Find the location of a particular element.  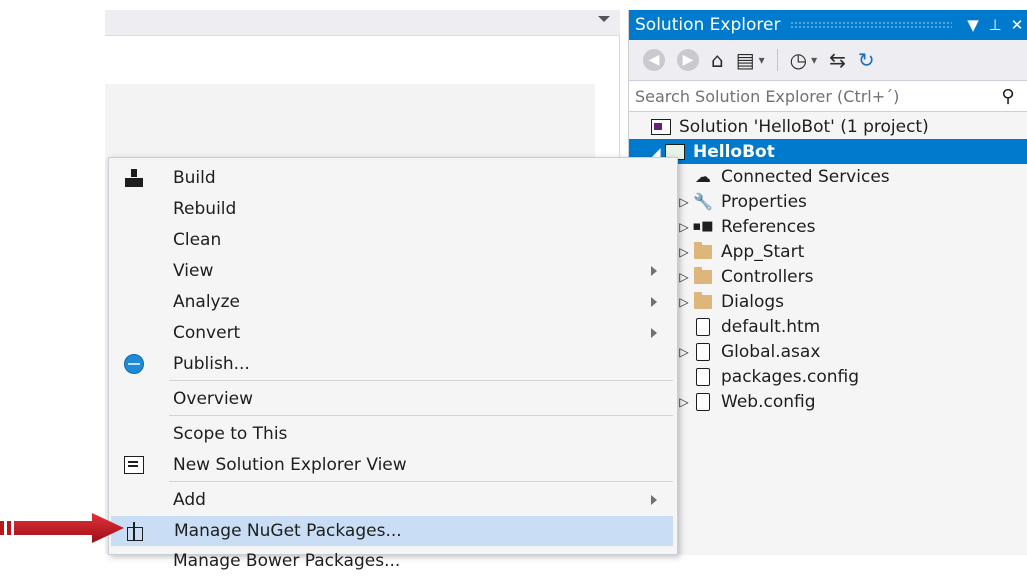

menu-item-rebuild: Rebuild is located at coordinates (392, 209).